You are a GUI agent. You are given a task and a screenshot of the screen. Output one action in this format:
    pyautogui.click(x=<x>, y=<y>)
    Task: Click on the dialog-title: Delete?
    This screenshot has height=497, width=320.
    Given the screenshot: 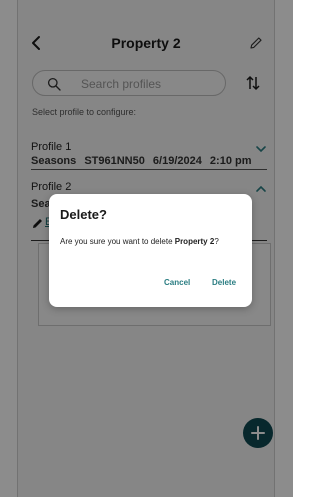 What is the action you would take?
    pyautogui.click(x=83, y=214)
    